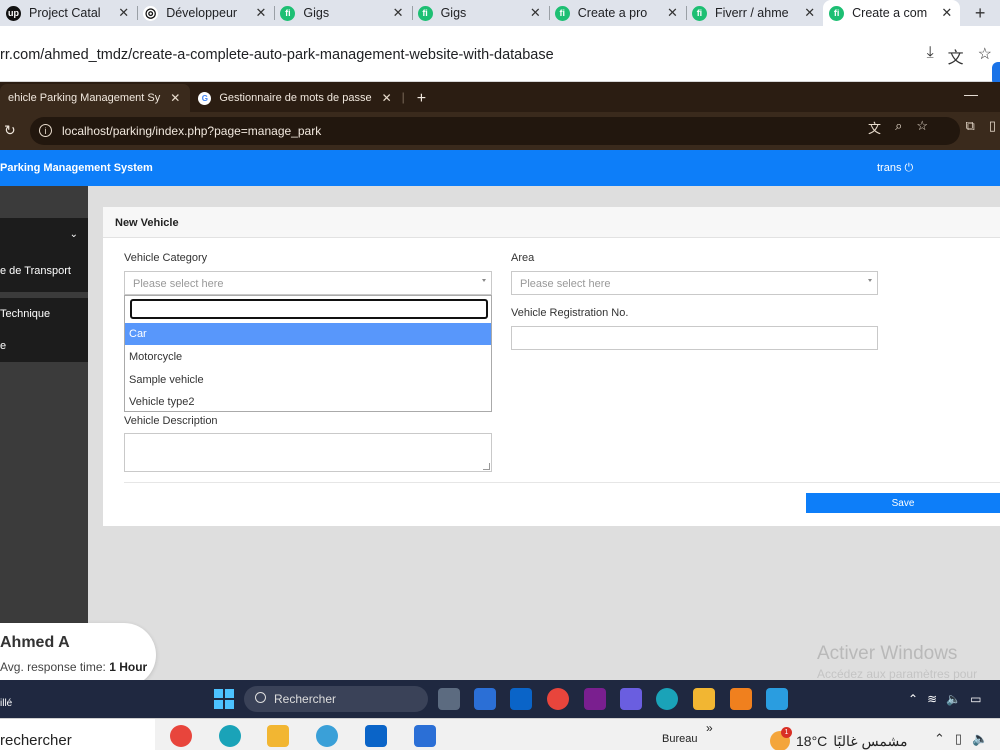  Describe the element at coordinates (308, 402) in the screenshot. I see `dropdown-option: Vehicle type2` at that location.